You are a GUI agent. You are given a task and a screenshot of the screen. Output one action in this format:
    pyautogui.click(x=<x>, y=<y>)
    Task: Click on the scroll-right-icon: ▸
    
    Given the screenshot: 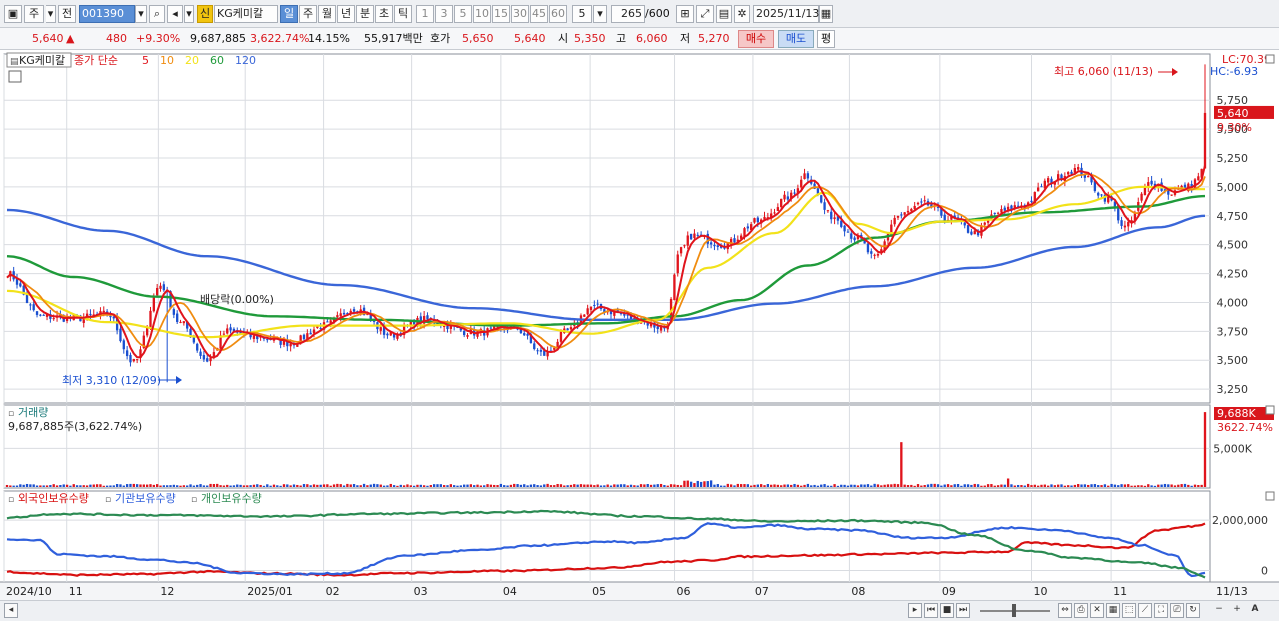 What is the action you would take?
    pyautogui.click(x=915, y=610)
    